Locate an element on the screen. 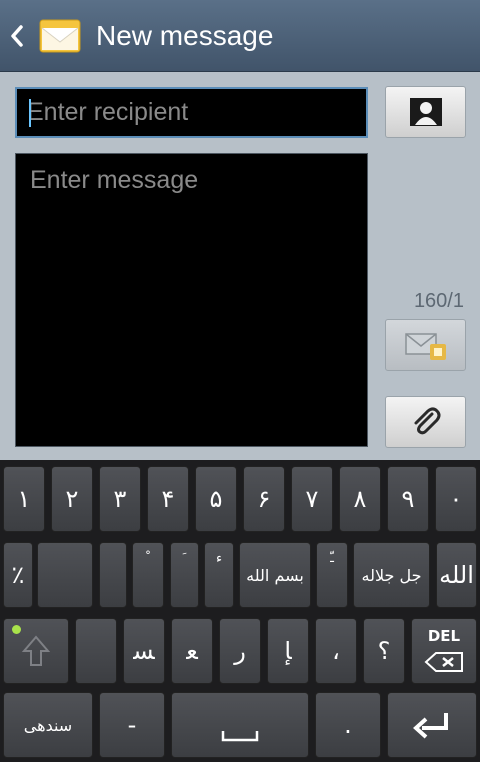 This screenshot has height=762, width=480. key-1: ١ is located at coordinates (24, 499).